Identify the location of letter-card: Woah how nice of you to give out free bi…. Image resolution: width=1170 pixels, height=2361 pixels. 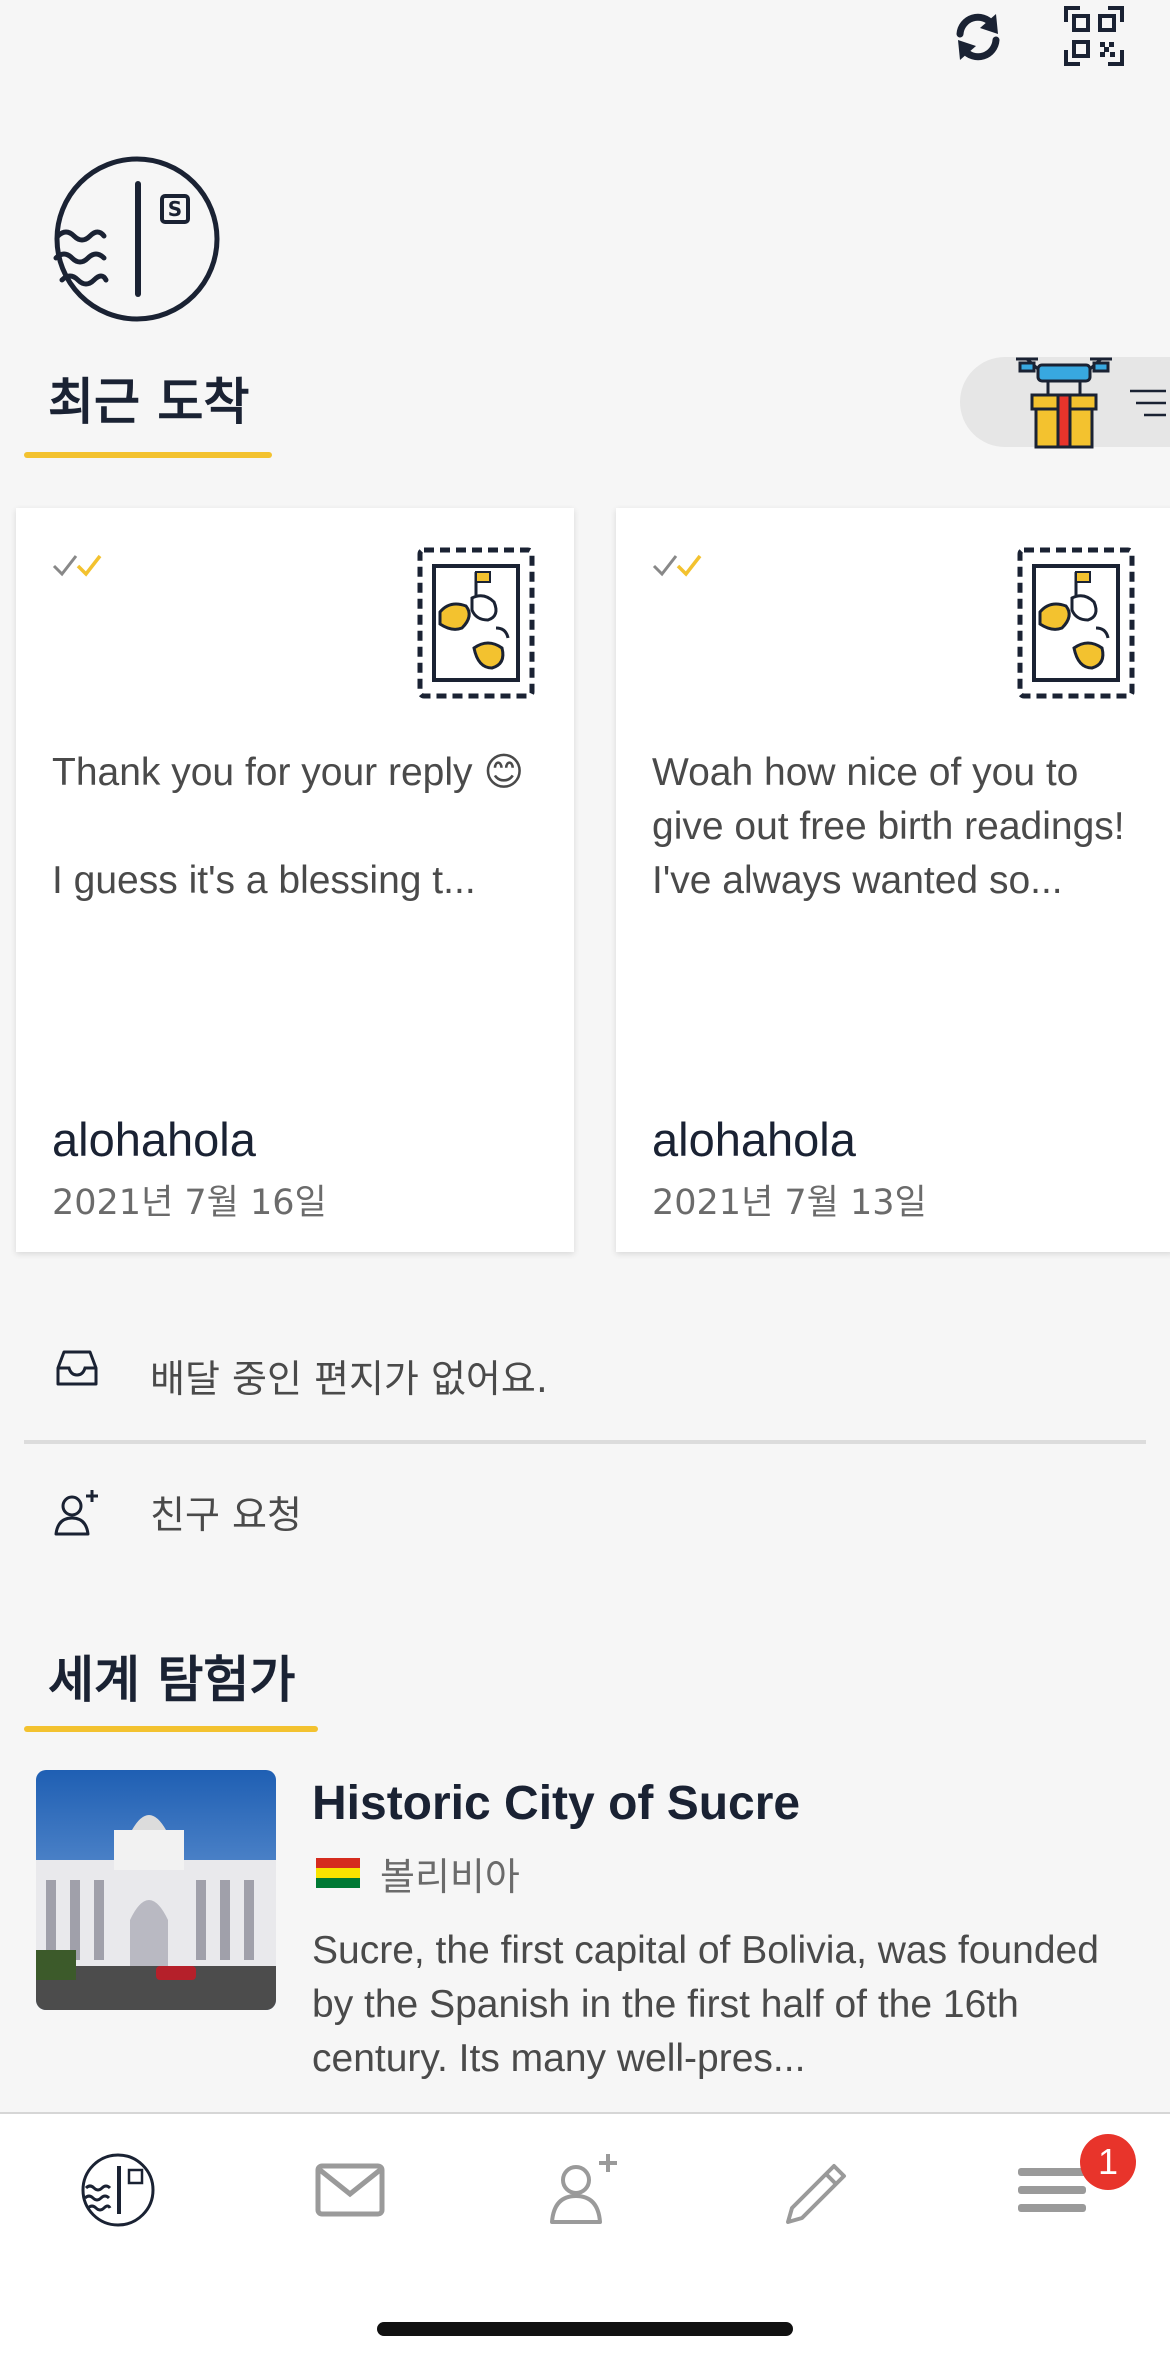
(893, 880).